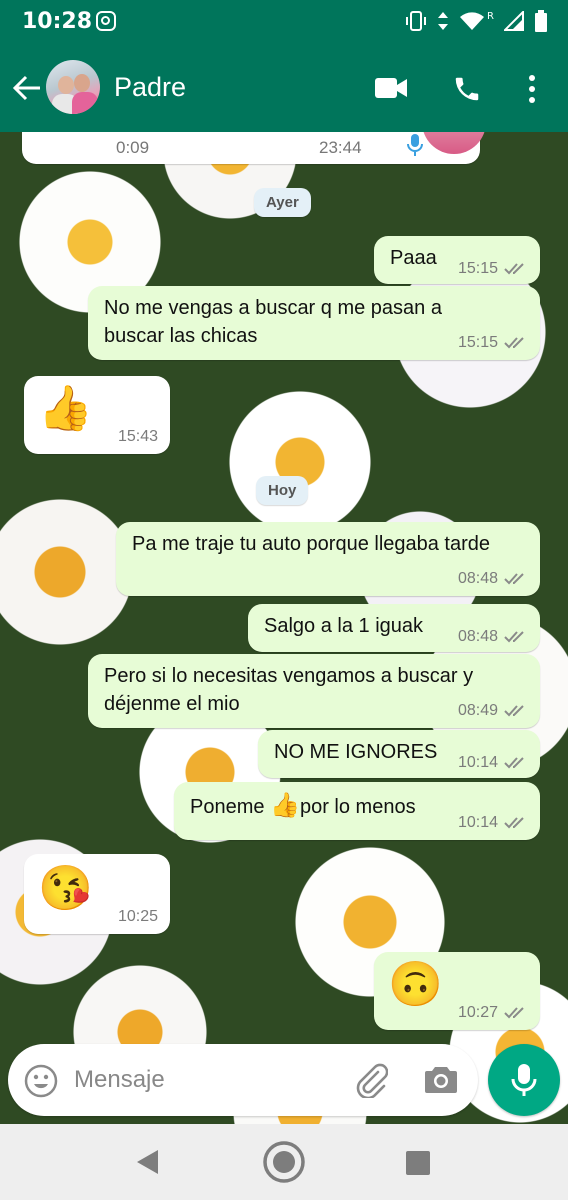  Describe the element at coordinates (416, 21) in the screenshot. I see `vibrate-icon` at that location.